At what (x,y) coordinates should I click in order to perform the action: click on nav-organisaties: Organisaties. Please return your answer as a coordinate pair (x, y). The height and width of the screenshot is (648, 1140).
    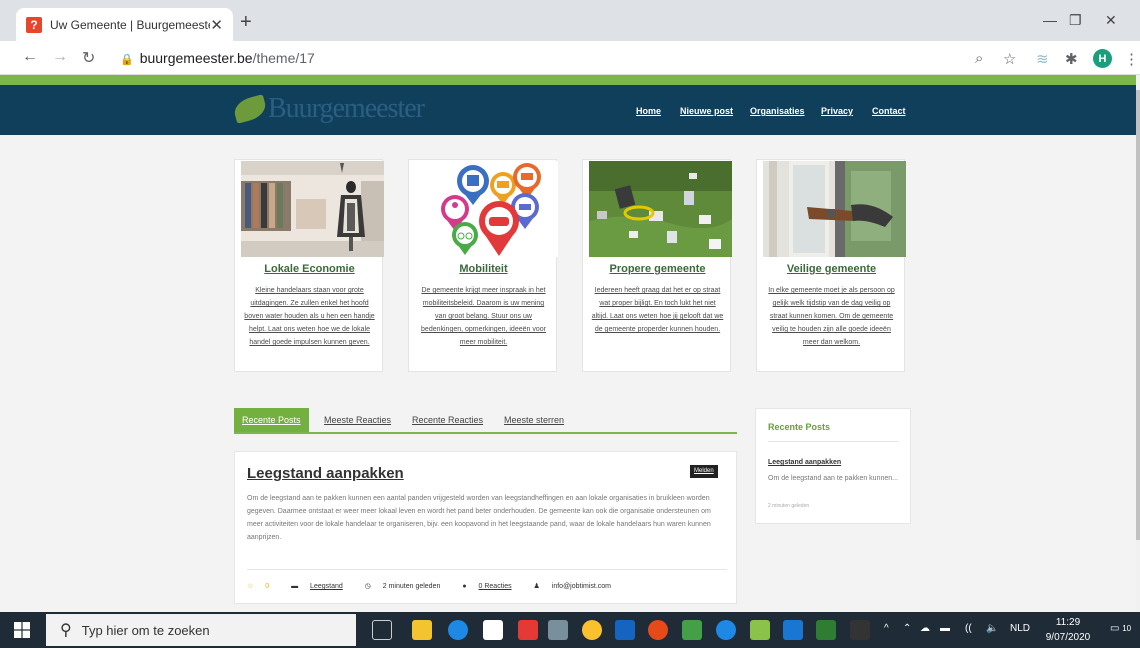
    Looking at the image, I should click on (777, 111).